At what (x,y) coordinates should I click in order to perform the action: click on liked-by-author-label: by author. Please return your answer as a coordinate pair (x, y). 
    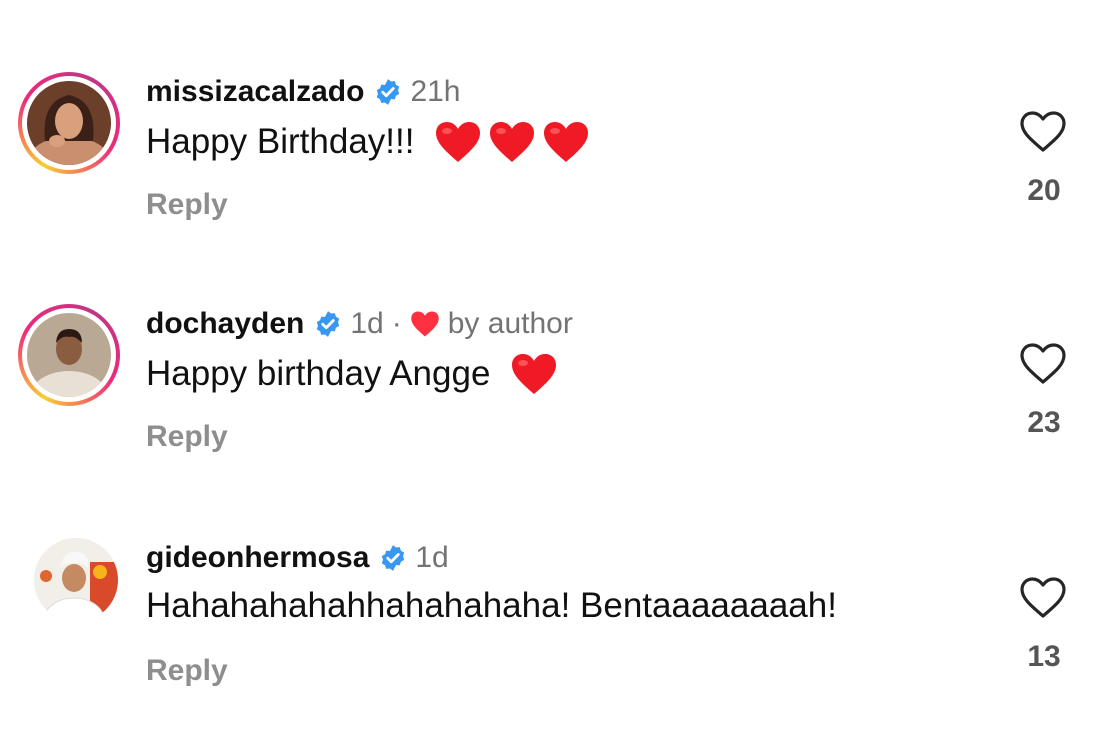
    Looking at the image, I should click on (510, 323).